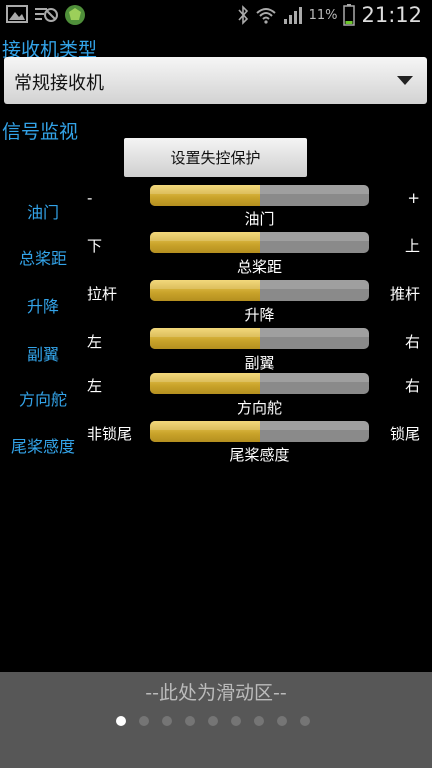  Describe the element at coordinates (216, 693) in the screenshot. I see `swipe-area-label: --此处为滑动区--` at that location.